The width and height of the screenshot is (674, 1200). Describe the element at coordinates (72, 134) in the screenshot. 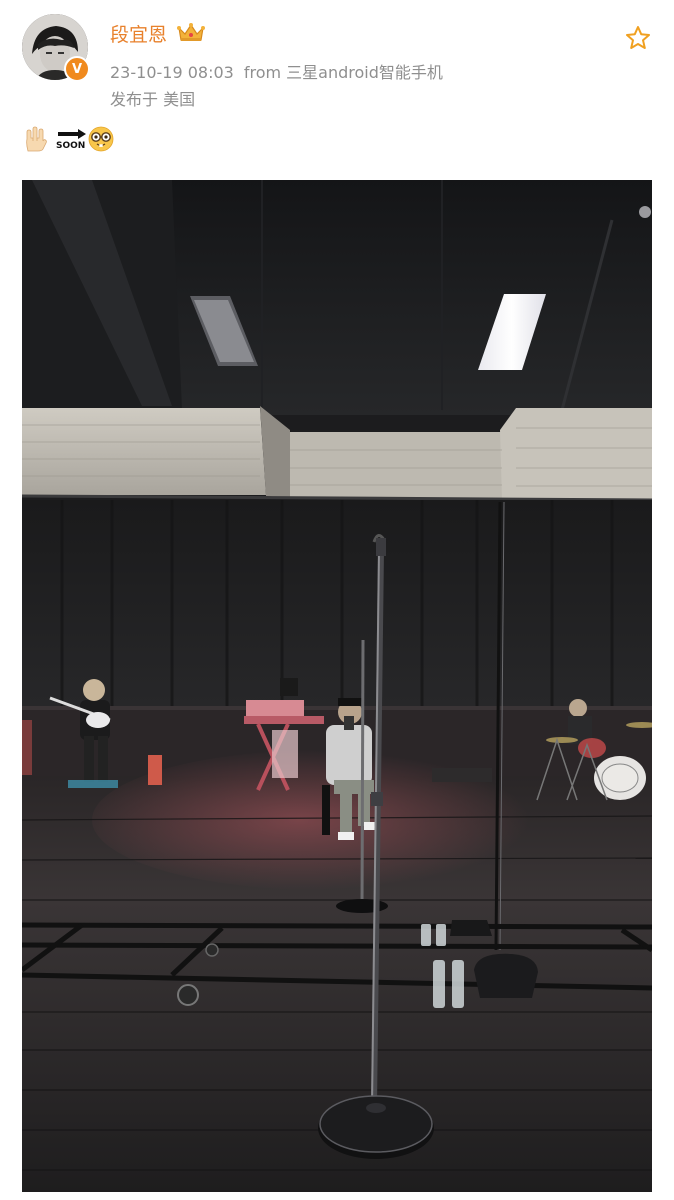

I see `right-arrow-icon` at that location.